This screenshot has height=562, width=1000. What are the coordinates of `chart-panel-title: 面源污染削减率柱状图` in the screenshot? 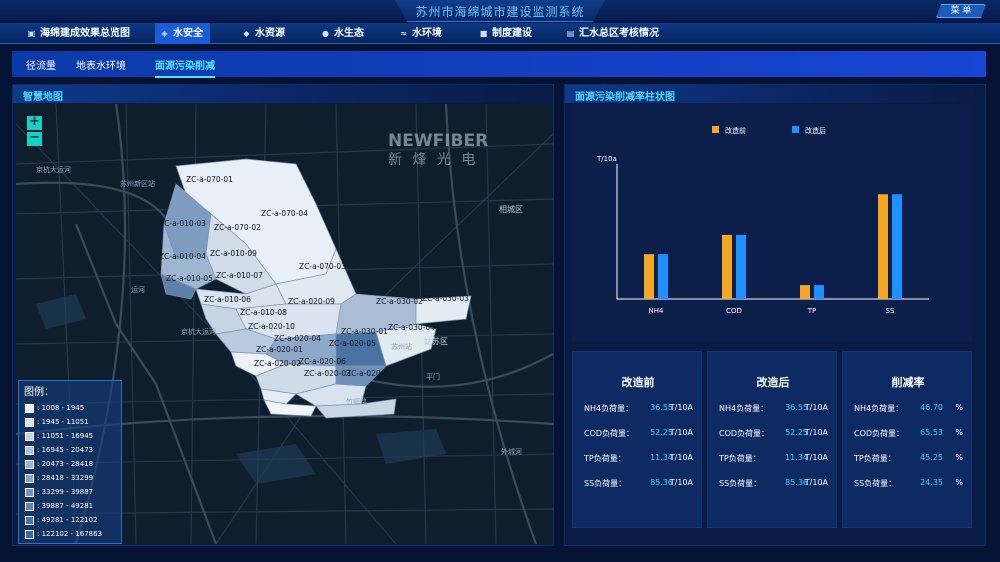 It's located at (625, 97).